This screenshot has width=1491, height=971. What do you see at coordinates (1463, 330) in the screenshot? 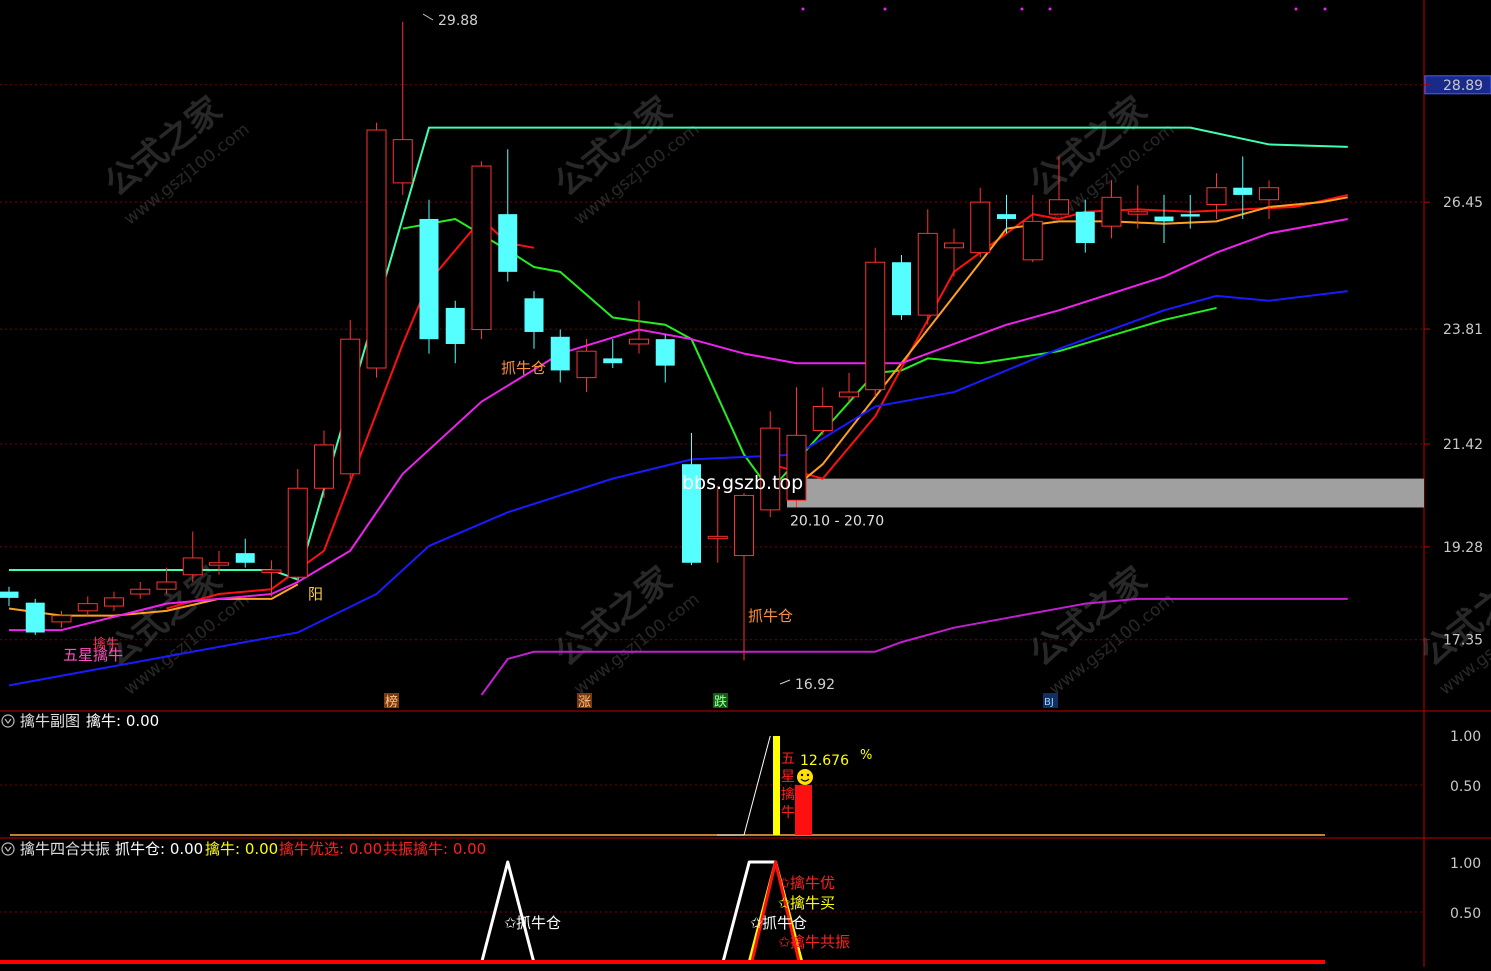
I see `price-tick: 23.81` at bounding box center [1463, 330].